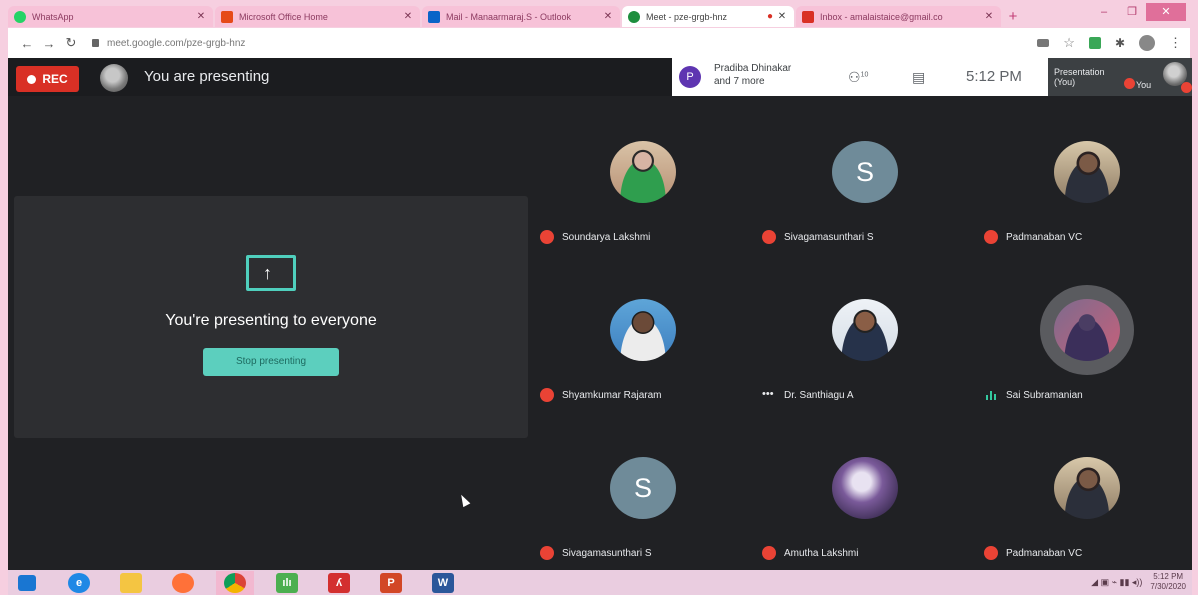 Image resolution: width=1198 pixels, height=595 pixels. I want to click on address-bar: meet.google.com/pze-grgb-hnz, so click(564, 43).